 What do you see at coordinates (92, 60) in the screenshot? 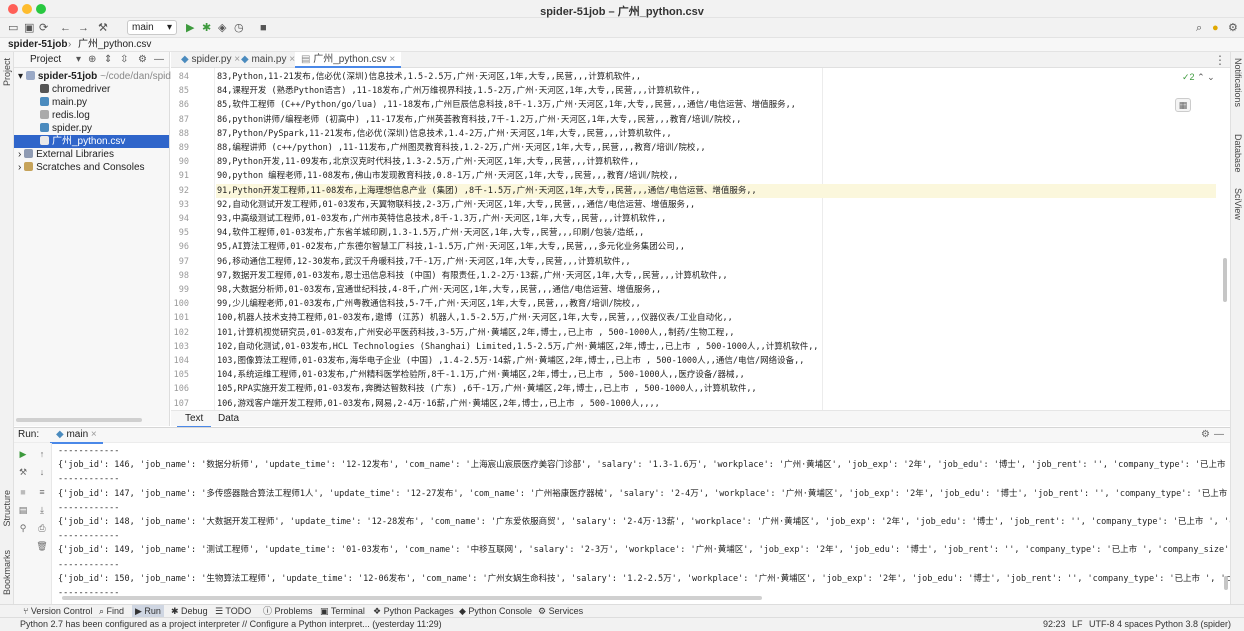
I see `locate-icon: ⊕` at bounding box center [92, 60].